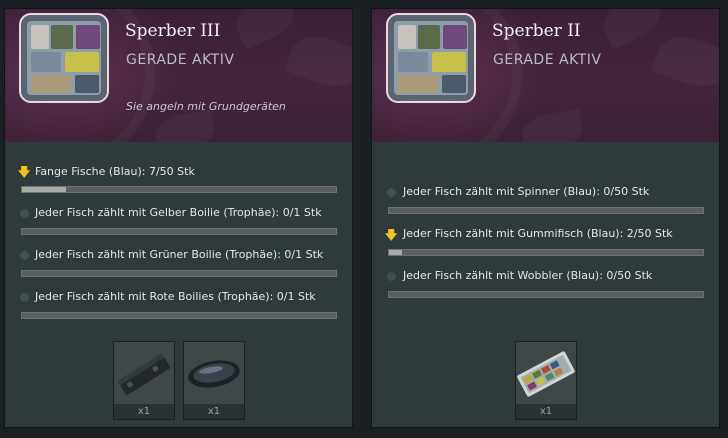 The height and width of the screenshot is (438, 728). I want to click on task-label: Fange Fische (Blau): 7/50 Stk, so click(115, 171).